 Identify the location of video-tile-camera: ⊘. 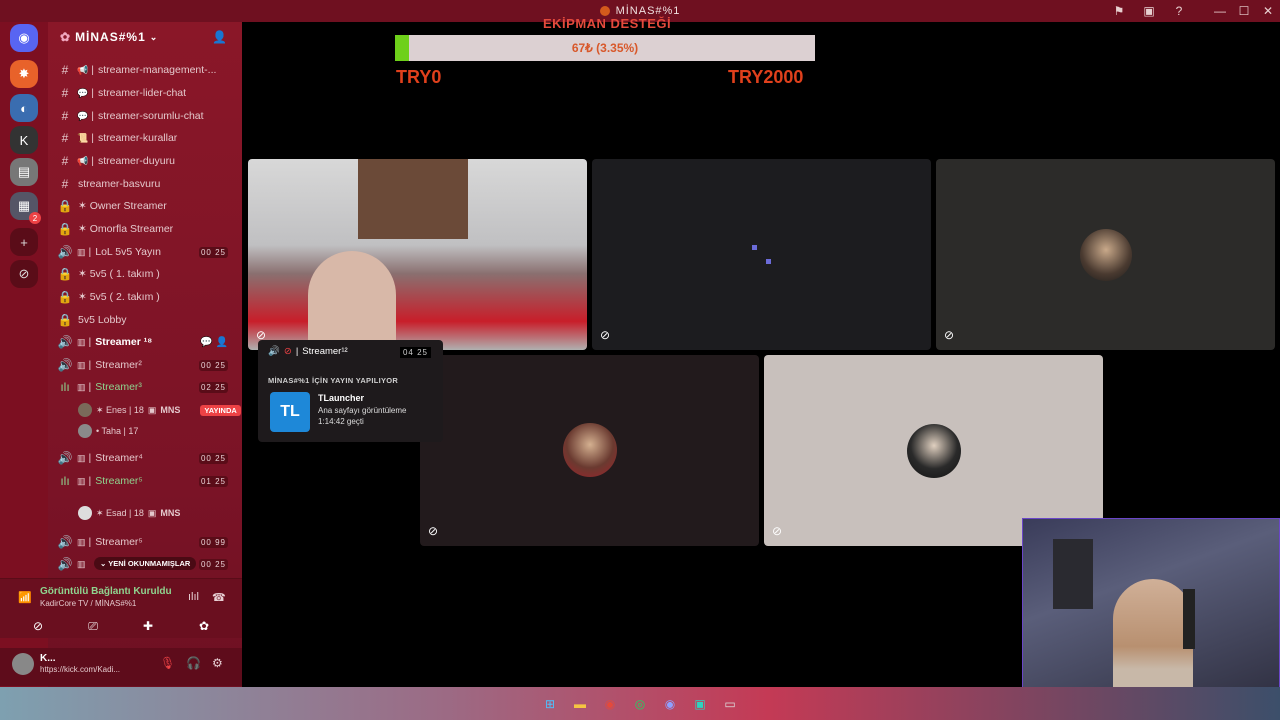
(417, 254).